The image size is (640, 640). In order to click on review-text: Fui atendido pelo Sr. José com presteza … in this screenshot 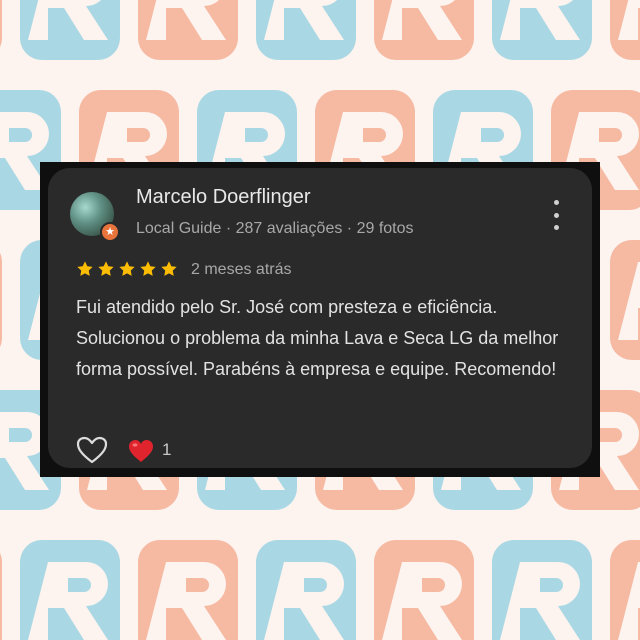, I will do `click(317, 338)`.